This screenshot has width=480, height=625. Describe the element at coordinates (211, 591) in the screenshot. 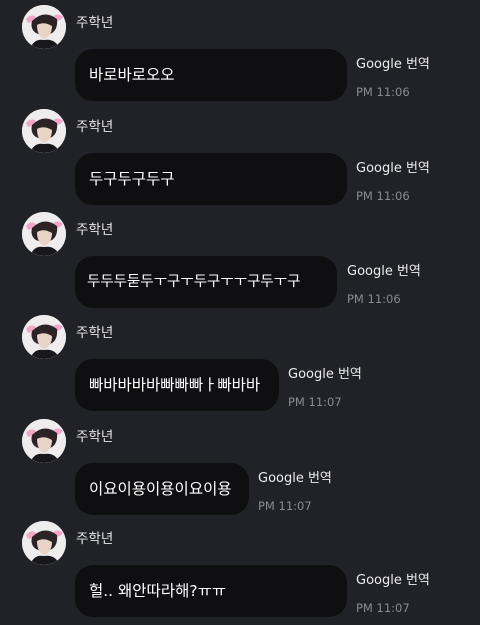

I see `message-bubble: 헐.. 왜안따라해?ㅠㅠ` at that location.